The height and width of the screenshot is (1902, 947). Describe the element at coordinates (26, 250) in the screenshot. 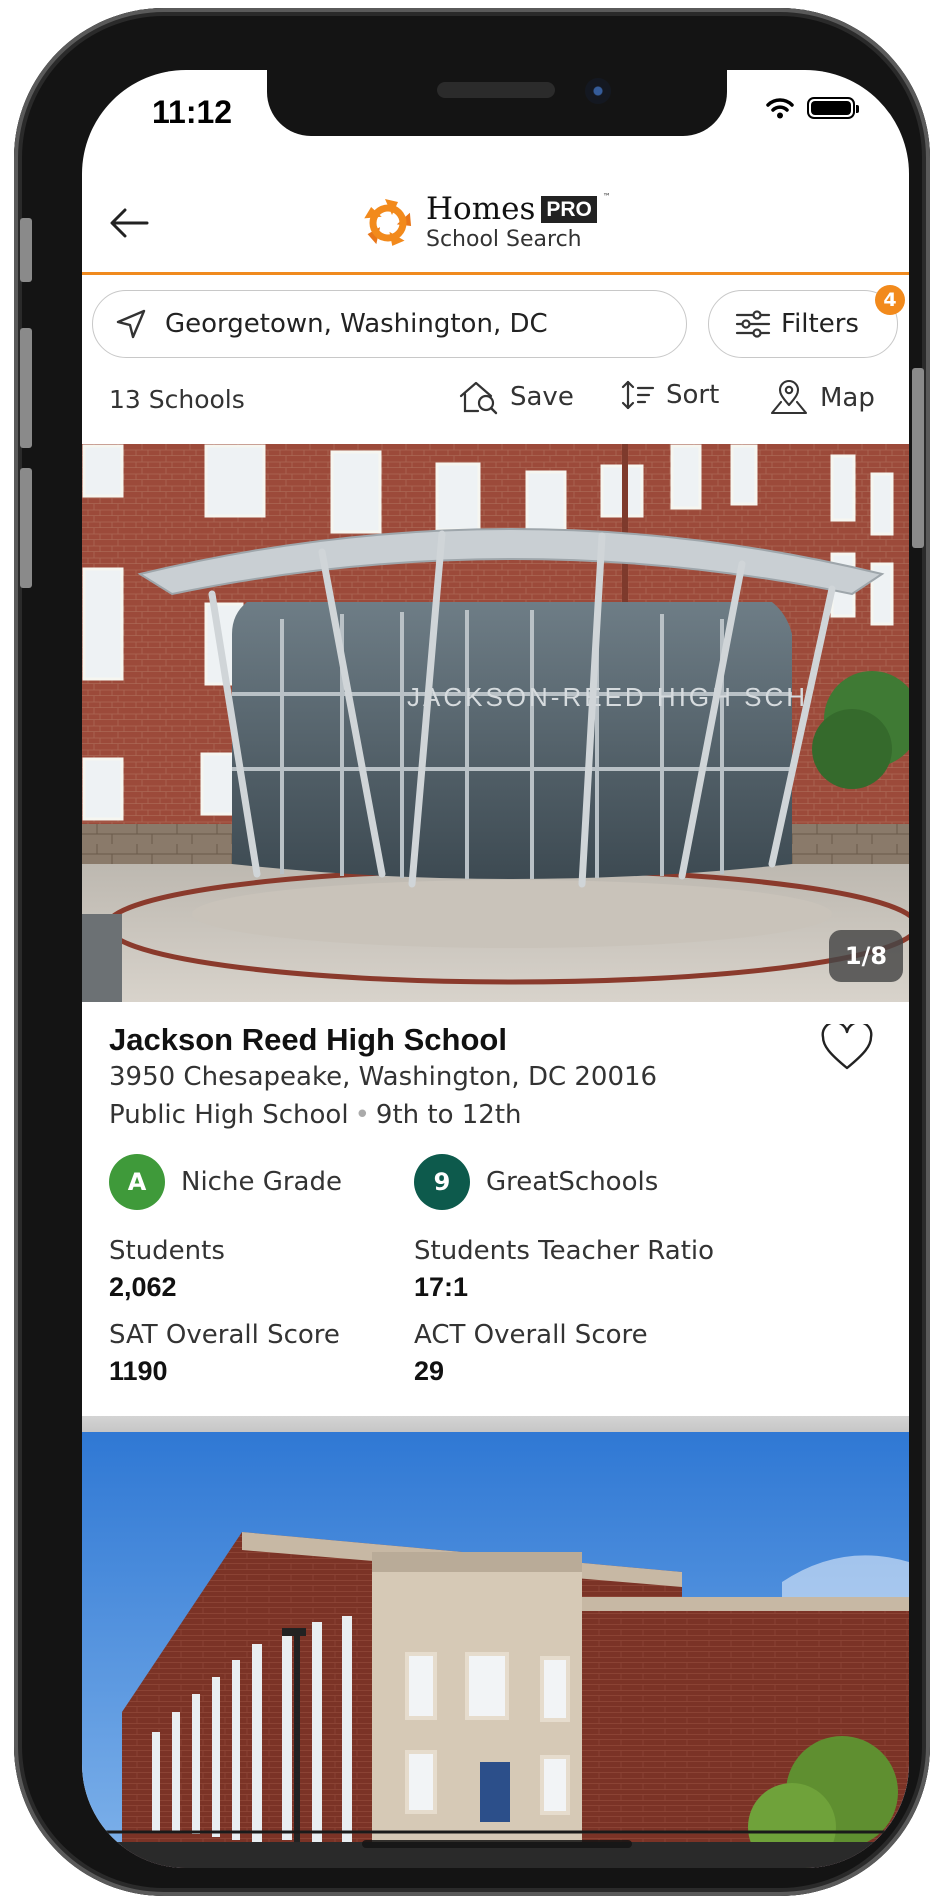

I see `mute-switch` at that location.